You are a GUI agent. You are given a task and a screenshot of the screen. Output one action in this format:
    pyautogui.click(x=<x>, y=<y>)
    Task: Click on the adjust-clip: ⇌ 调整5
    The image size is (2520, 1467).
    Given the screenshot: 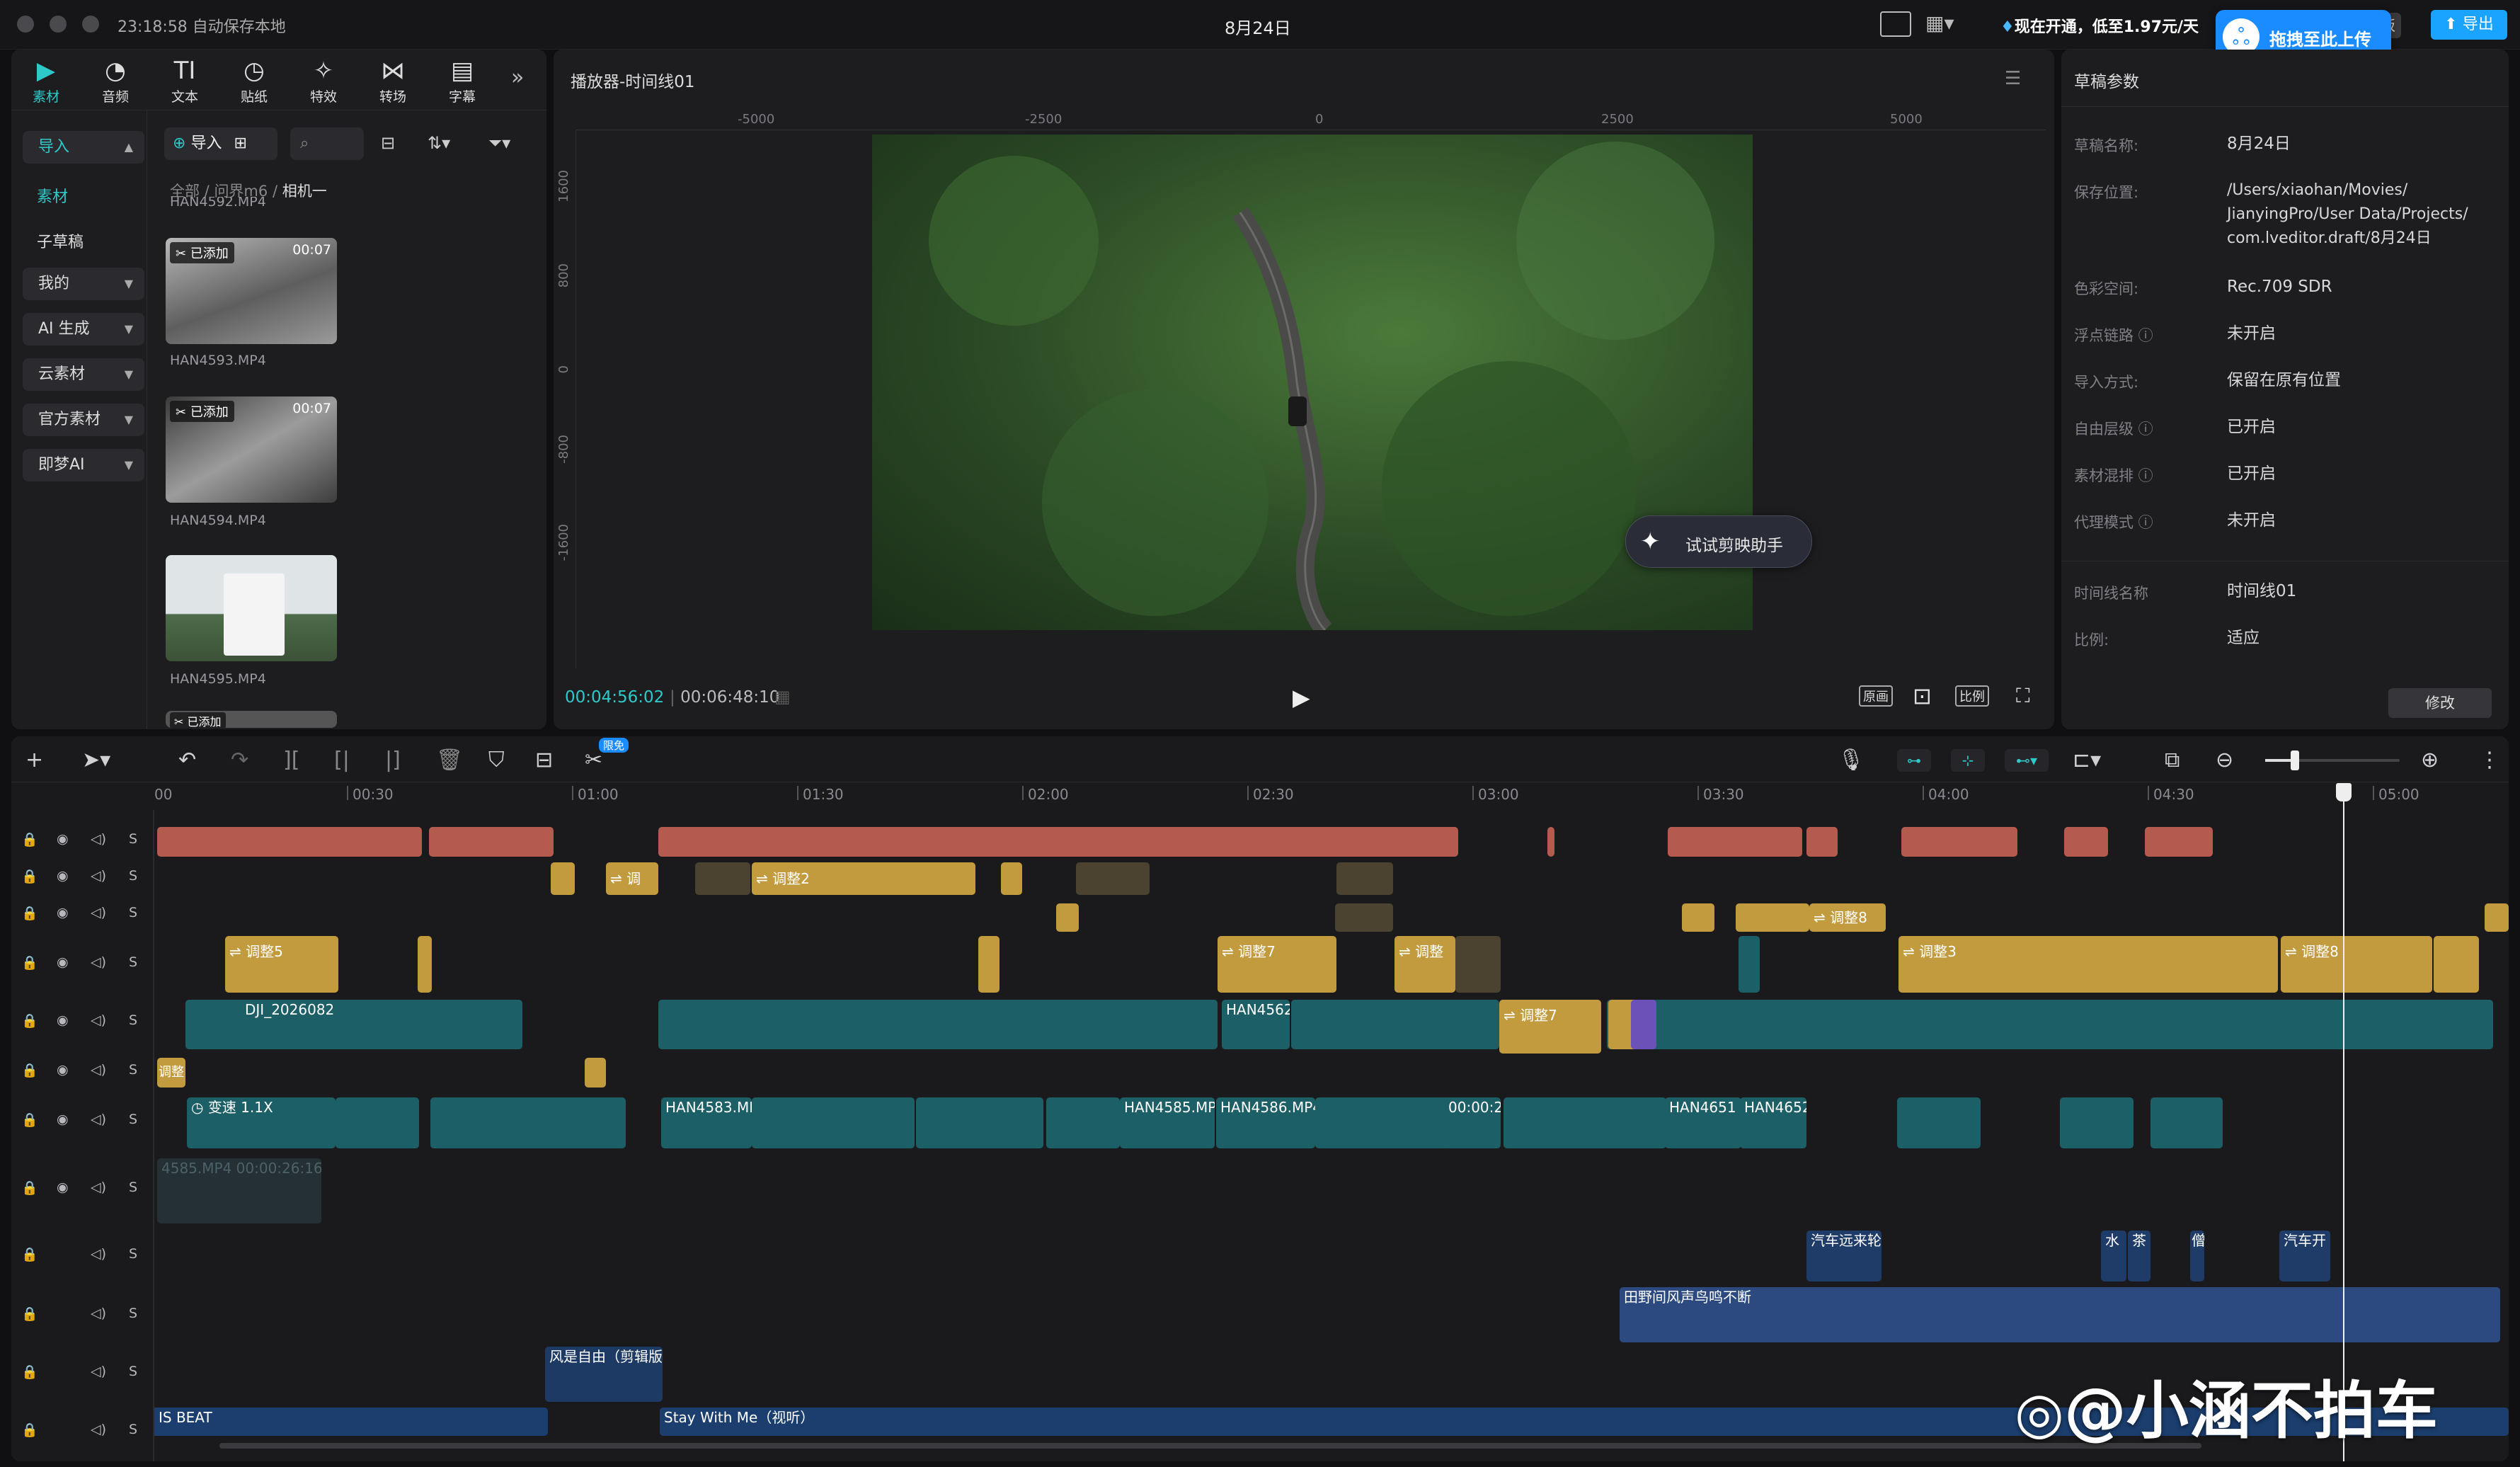 What is the action you would take?
    pyautogui.click(x=281, y=964)
    